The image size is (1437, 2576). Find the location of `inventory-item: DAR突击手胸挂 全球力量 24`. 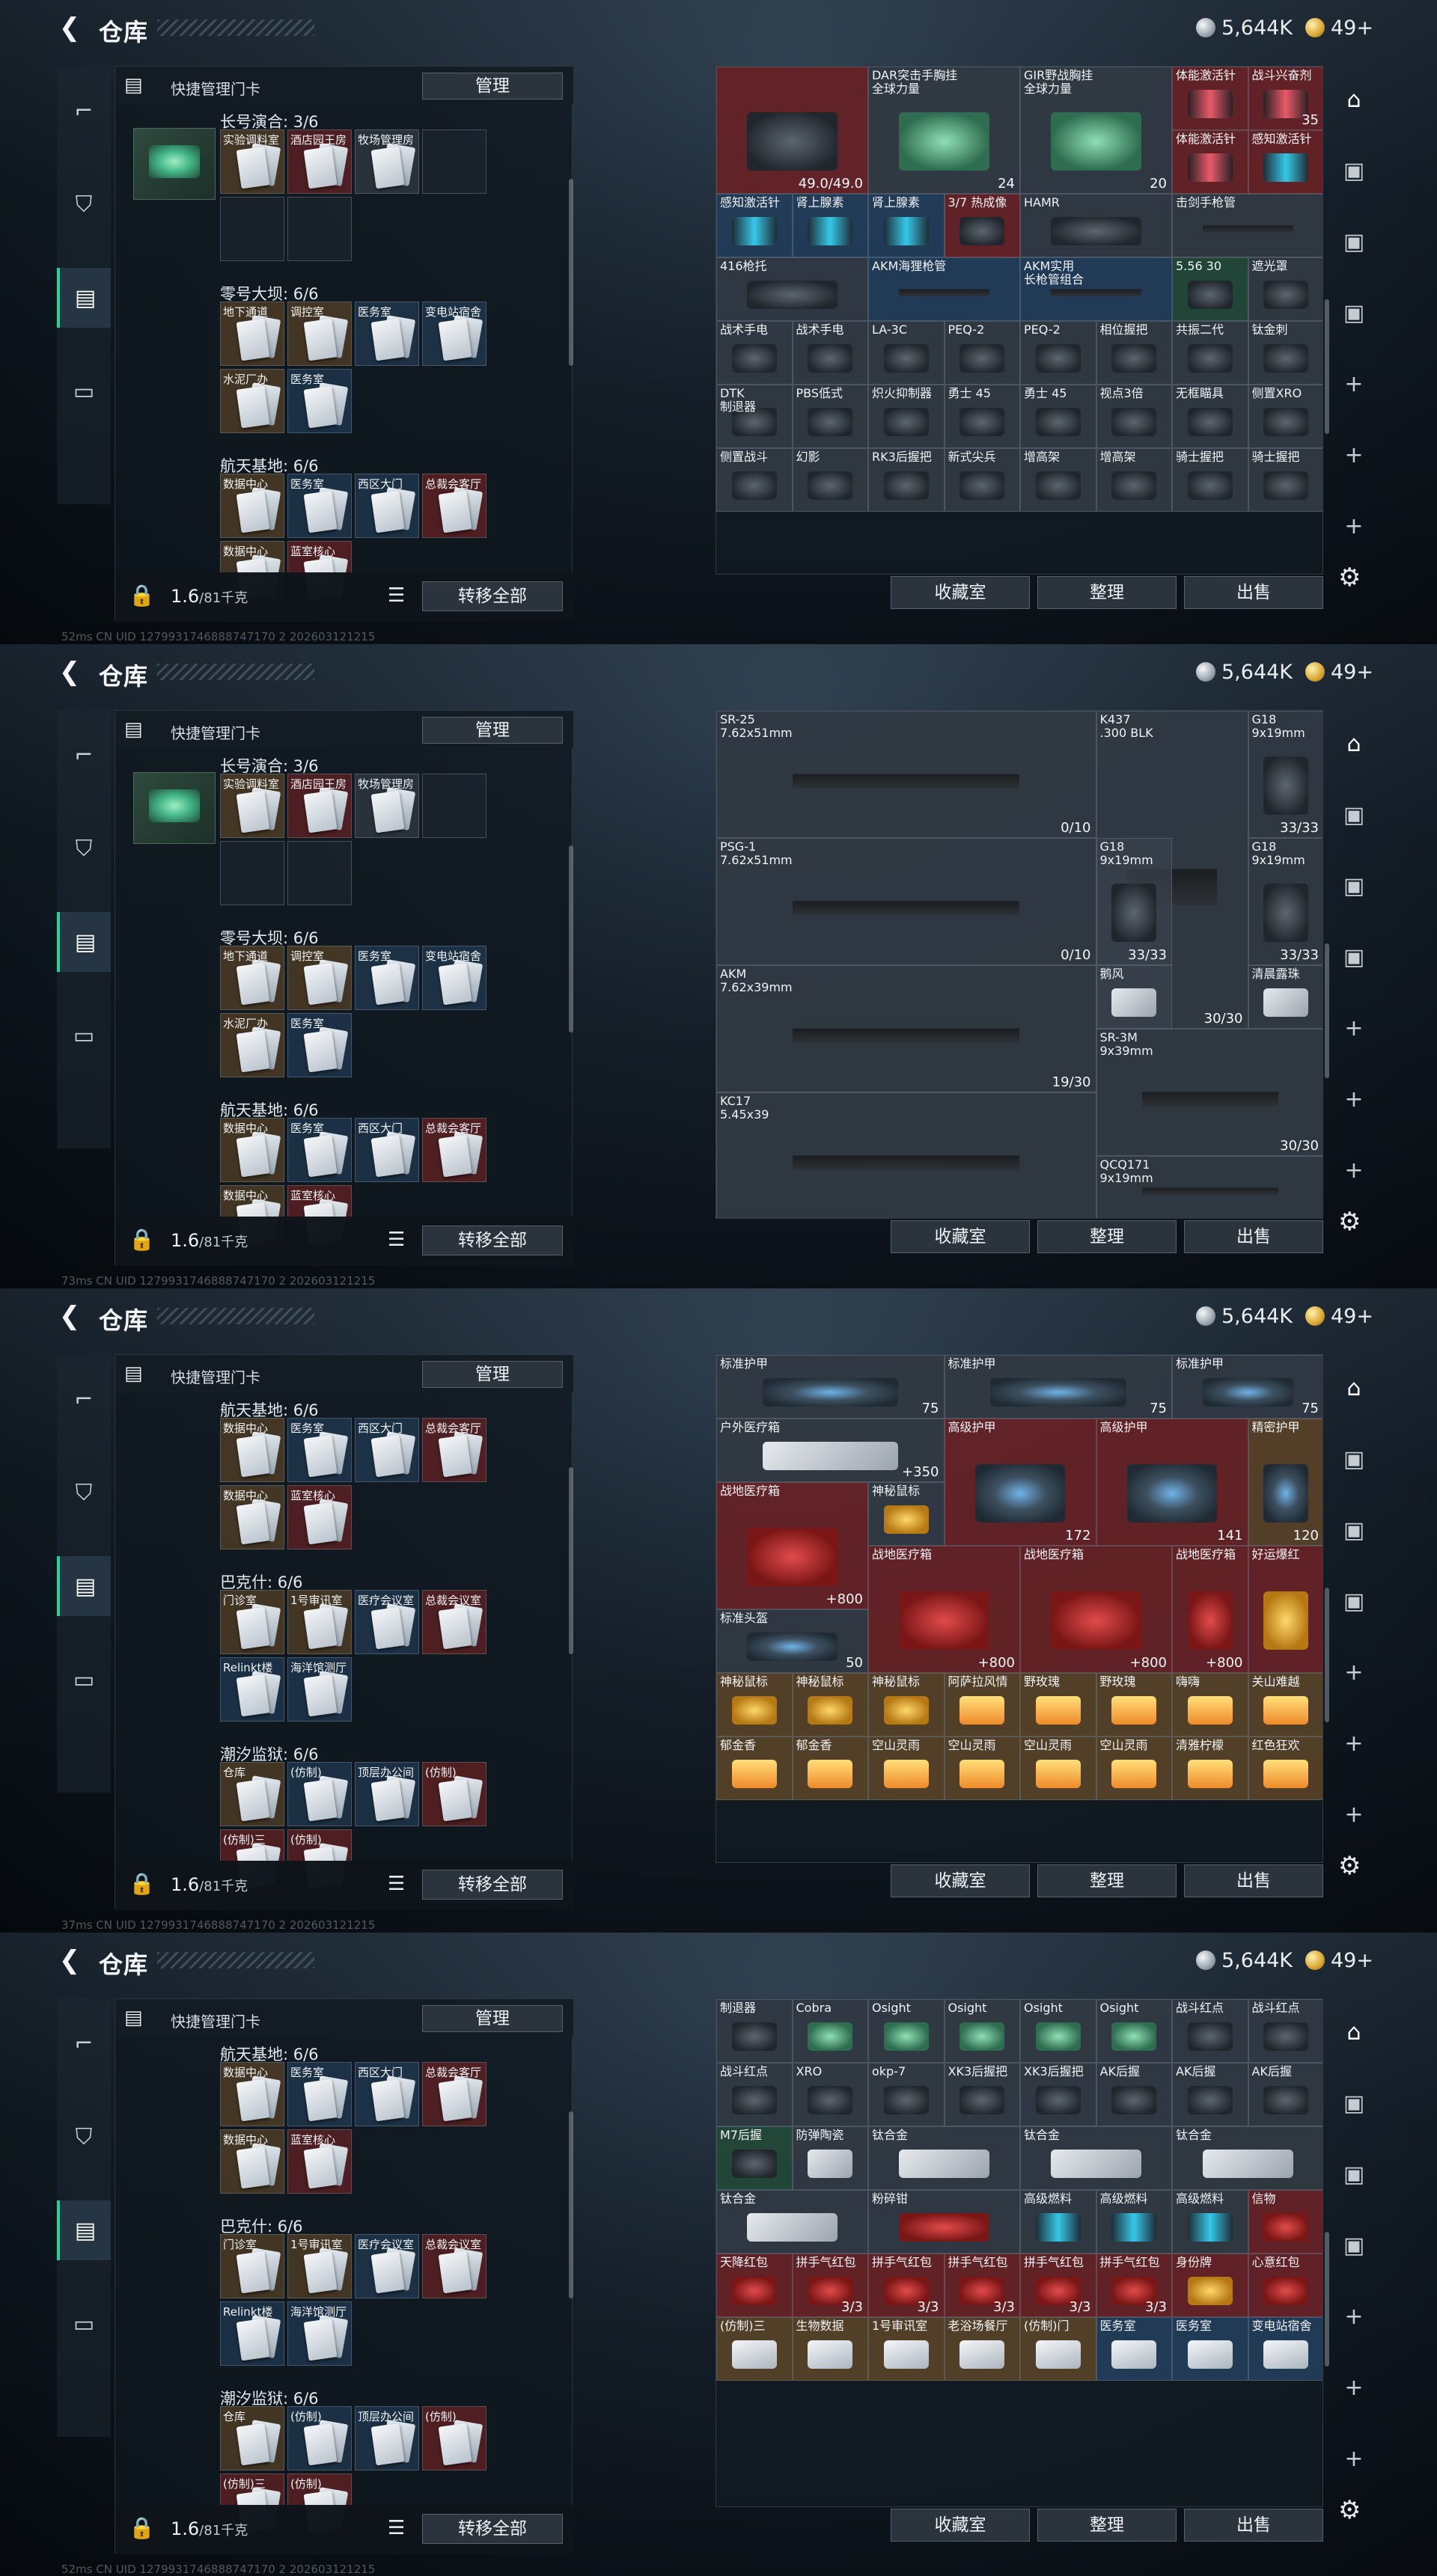

inventory-item: DAR突击手胸挂 全球力量 24 is located at coordinates (944, 130).